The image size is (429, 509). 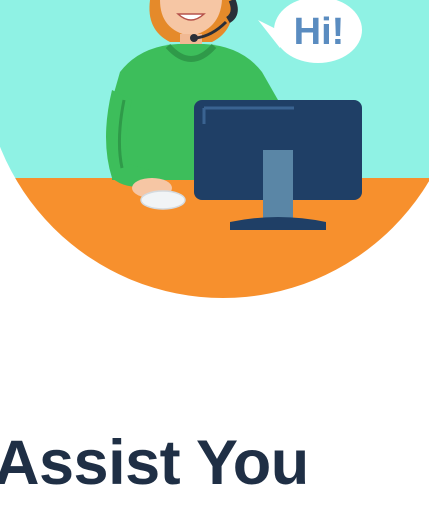 What do you see at coordinates (319, 32) in the screenshot?
I see `speech-bubble-text: Hi!` at bounding box center [319, 32].